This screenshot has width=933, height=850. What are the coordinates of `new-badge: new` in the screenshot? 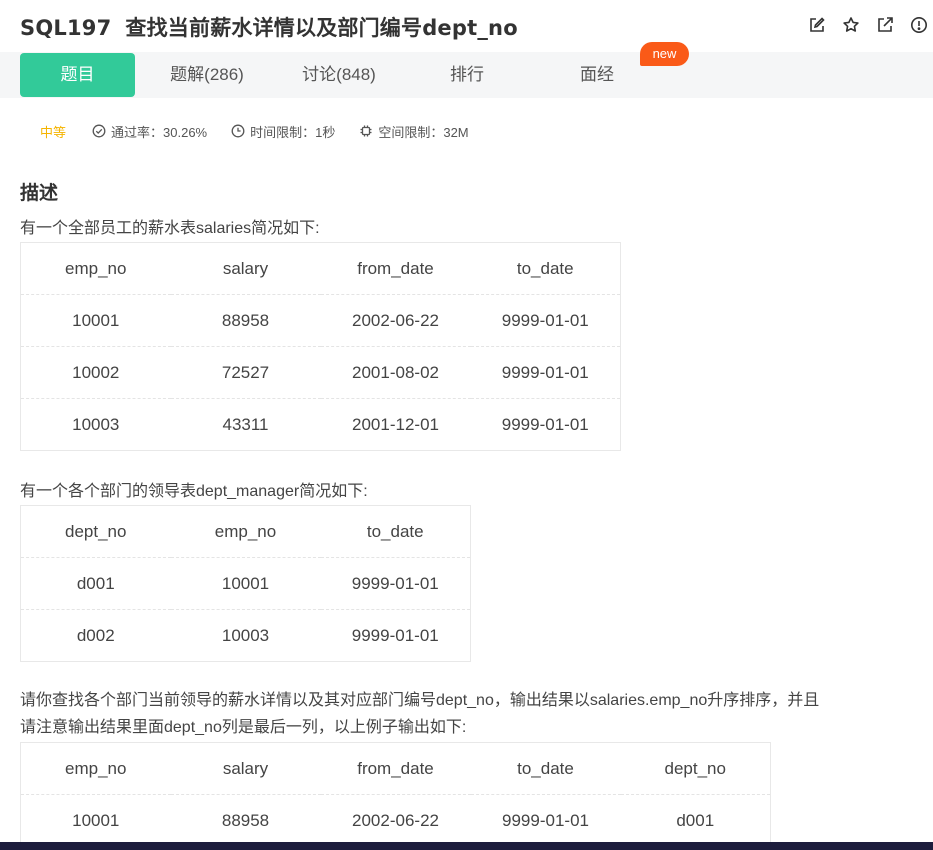 It's located at (664, 54).